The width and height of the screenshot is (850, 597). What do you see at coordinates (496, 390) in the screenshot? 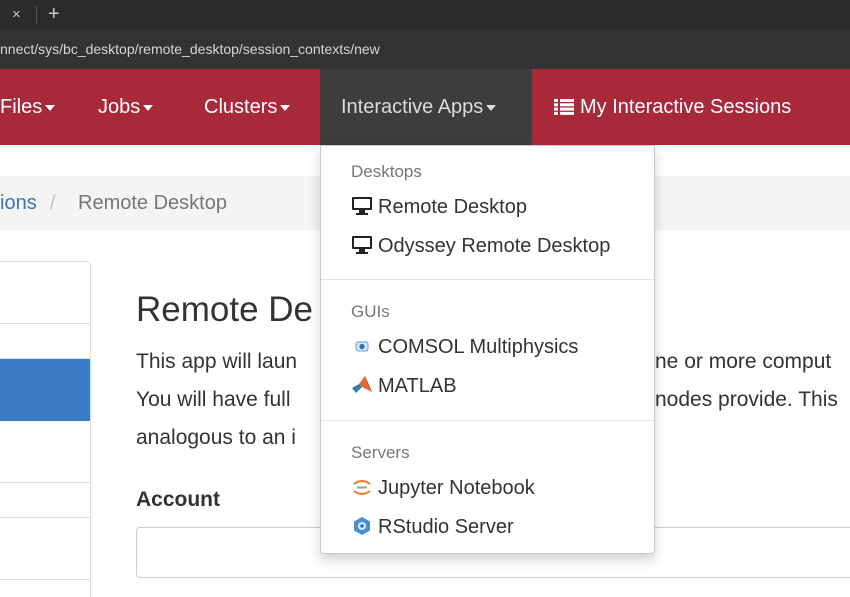
I see `menu-item-matlab: MATLAB` at bounding box center [496, 390].